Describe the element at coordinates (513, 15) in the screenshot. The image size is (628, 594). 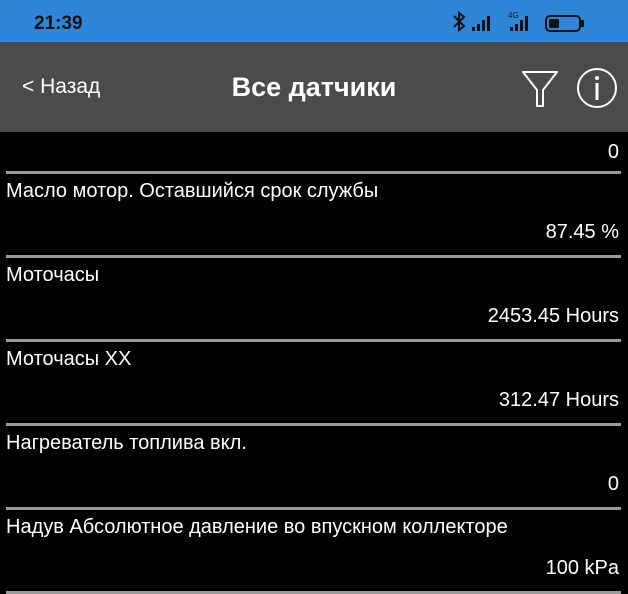
I see `network-label: 4G` at that location.